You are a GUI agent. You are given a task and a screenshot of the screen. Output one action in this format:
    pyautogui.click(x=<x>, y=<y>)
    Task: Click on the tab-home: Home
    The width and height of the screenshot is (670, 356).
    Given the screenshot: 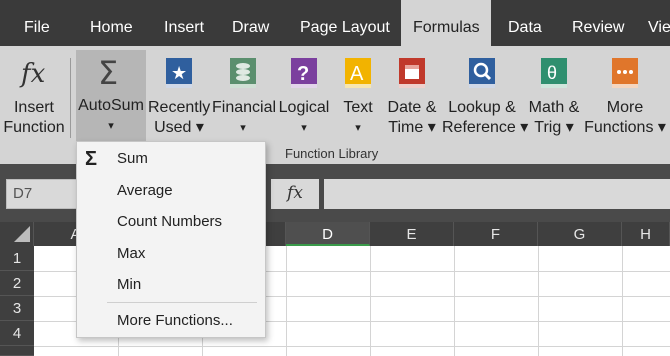 What is the action you would take?
    pyautogui.click(x=111, y=23)
    